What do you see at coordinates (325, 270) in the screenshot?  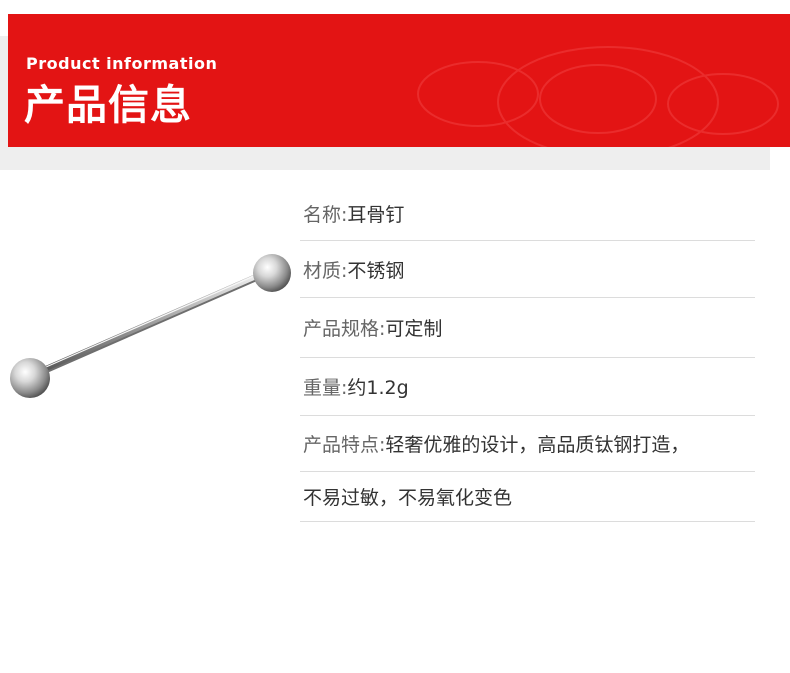 I see `info-label: 材质:` at bounding box center [325, 270].